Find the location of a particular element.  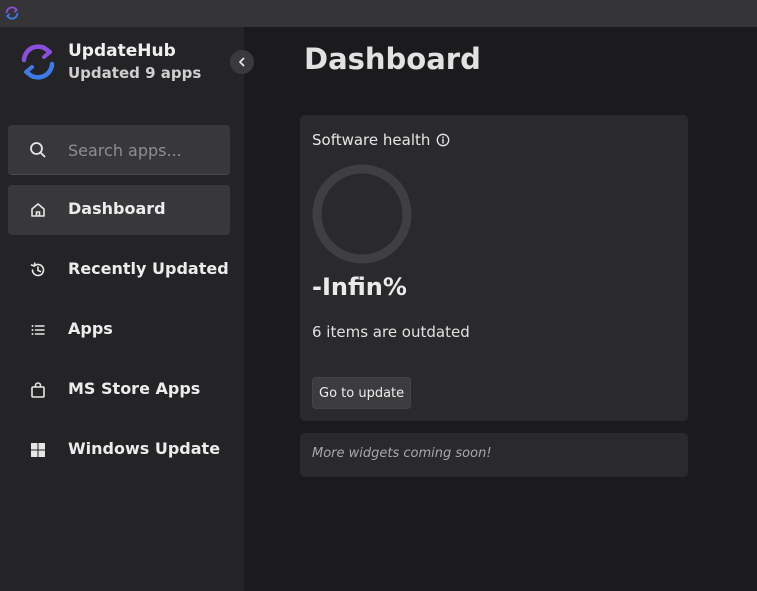

health-percent: -Infin% is located at coordinates (359, 287).